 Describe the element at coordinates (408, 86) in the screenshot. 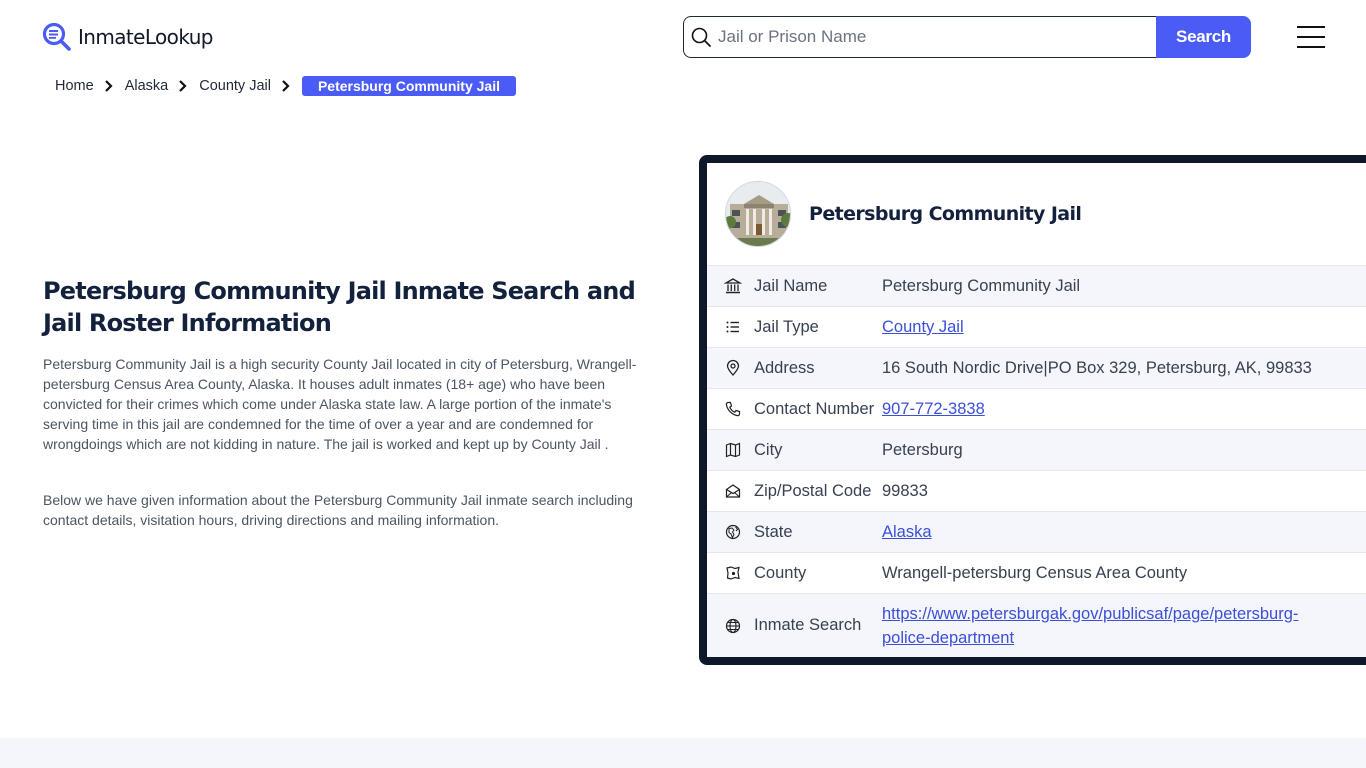

I see `breadcrumb-current: Petersburg Community Jail` at that location.